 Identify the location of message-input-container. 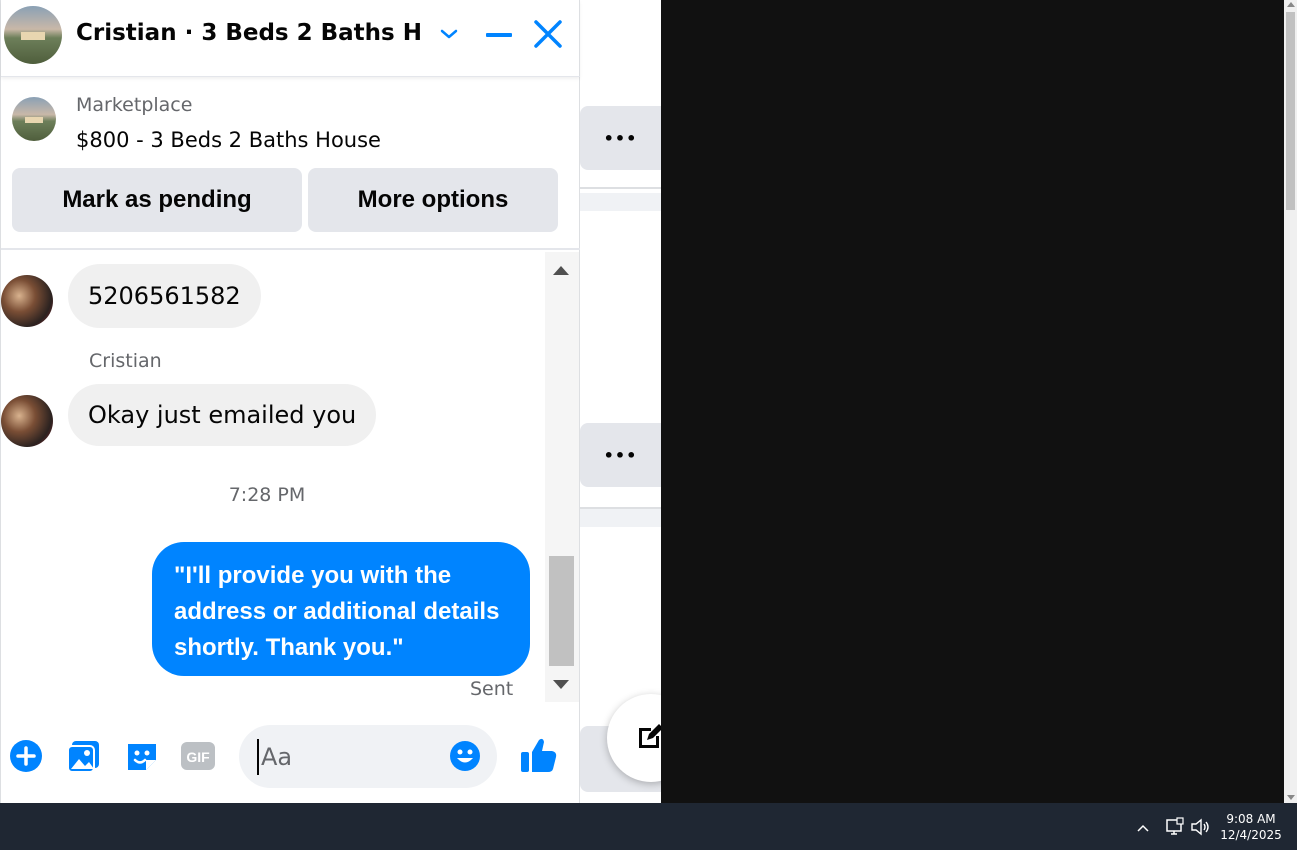
(368, 756).